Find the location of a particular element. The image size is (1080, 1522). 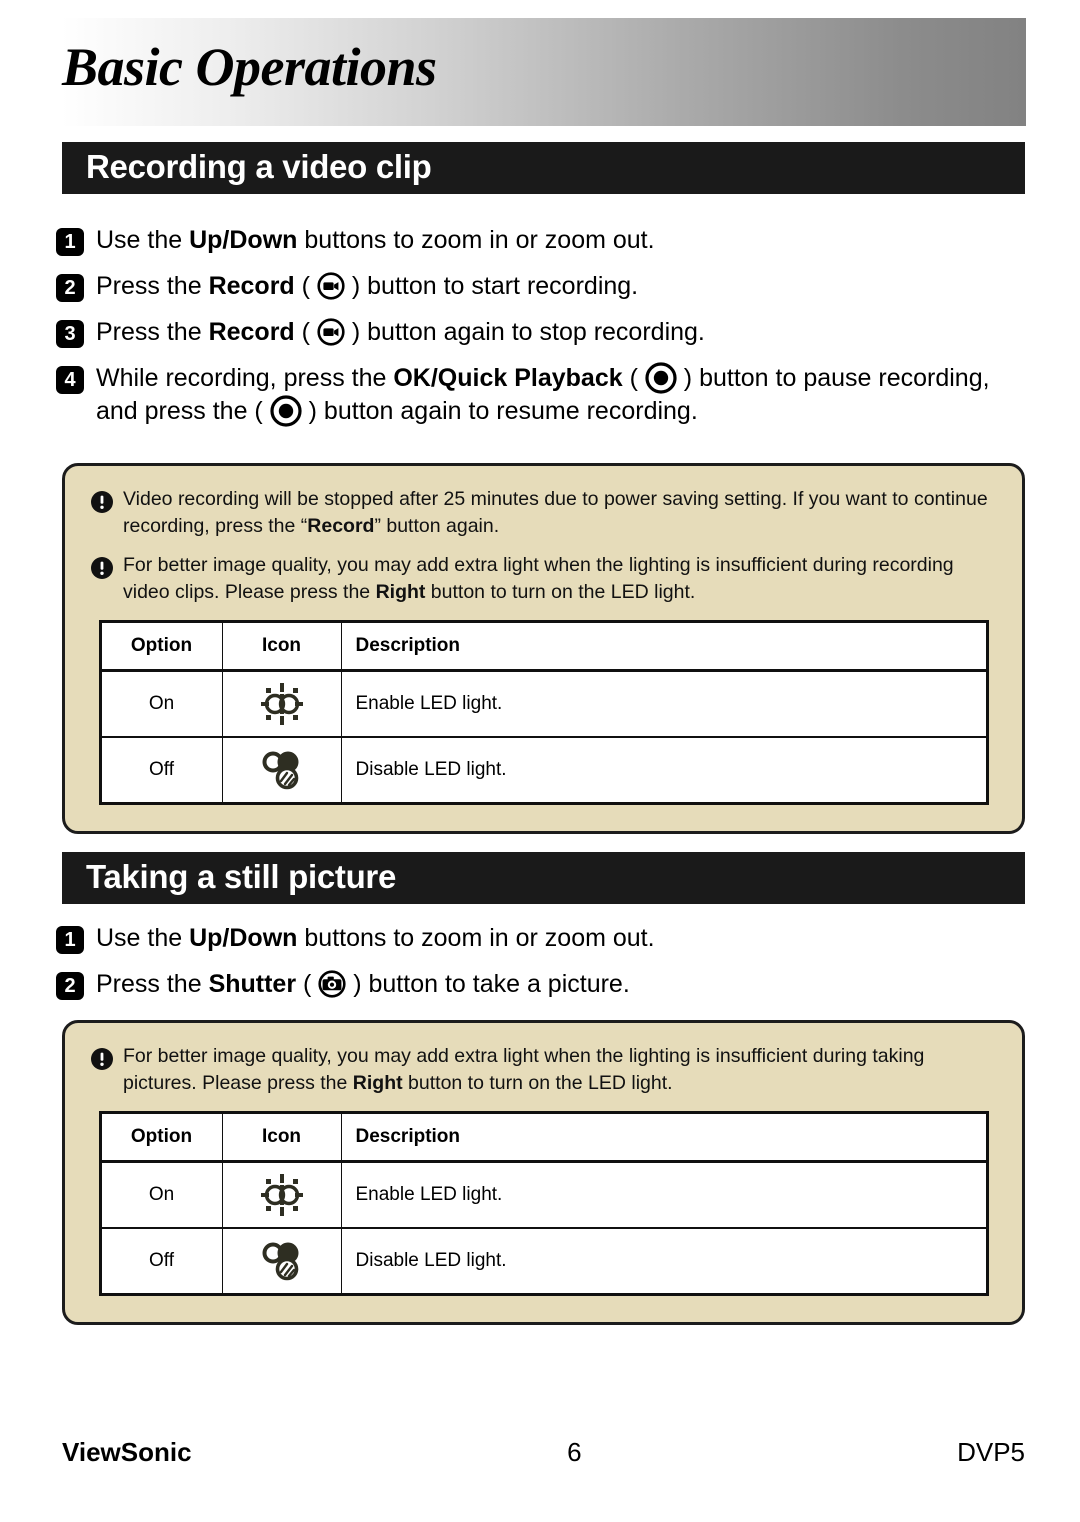

section-header-still-picture: Taking a still picture is located at coordinates (543, 878).